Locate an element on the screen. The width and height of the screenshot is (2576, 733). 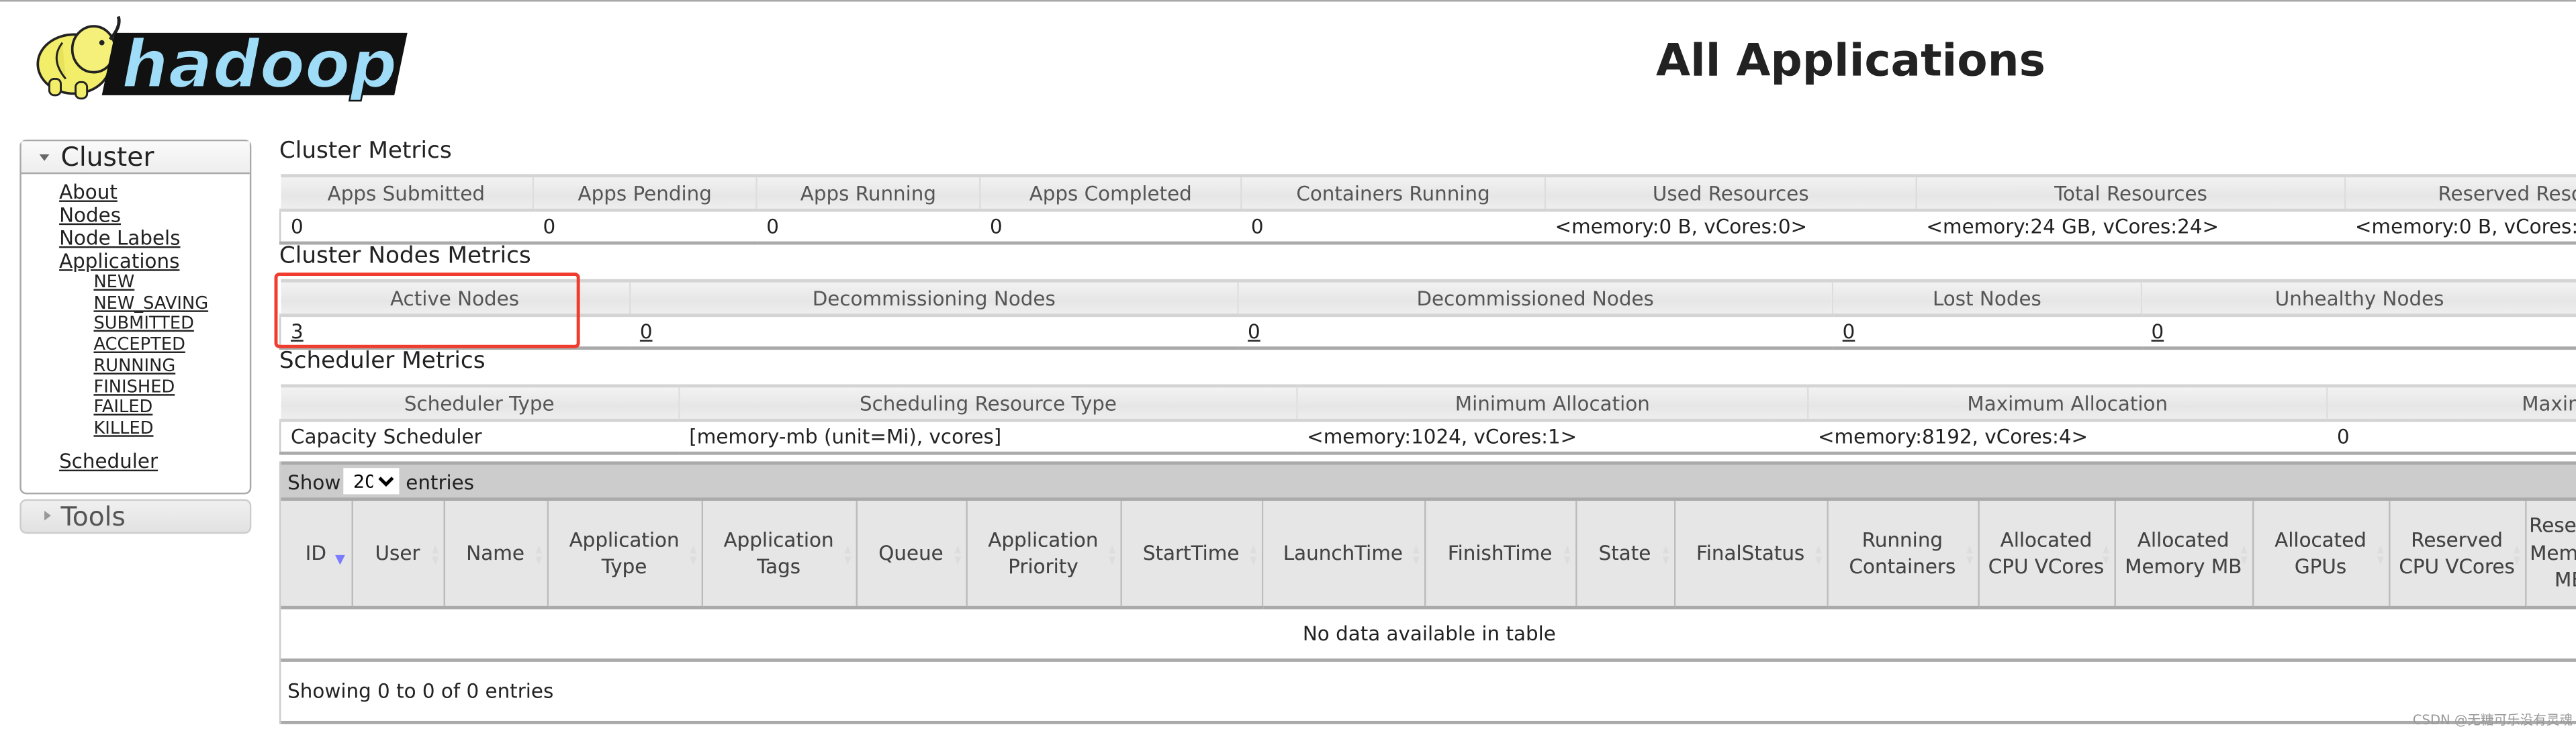
apps-completed-value: 0 is located at coordinates (1111, 227).